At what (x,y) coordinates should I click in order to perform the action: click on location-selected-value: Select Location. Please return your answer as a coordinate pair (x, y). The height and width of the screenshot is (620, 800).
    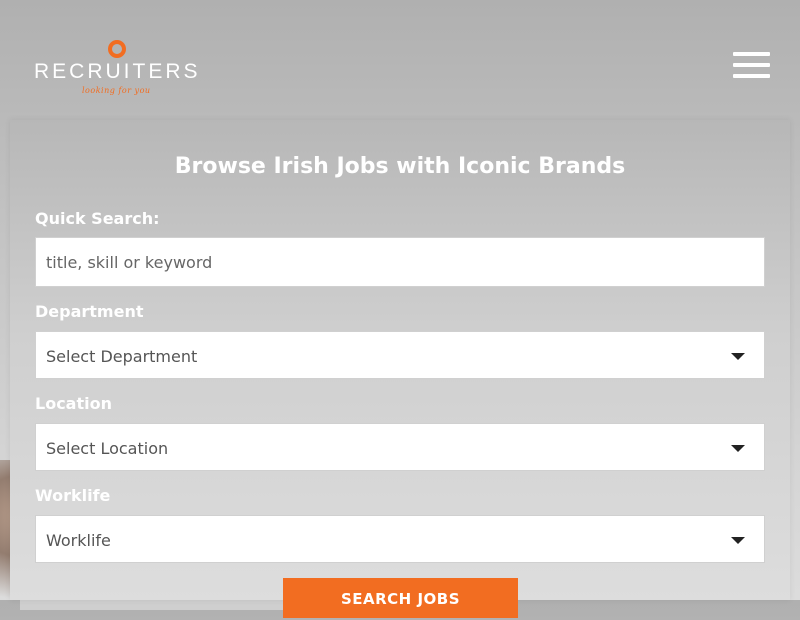
    Looking at the image, I should click on (107, 448).